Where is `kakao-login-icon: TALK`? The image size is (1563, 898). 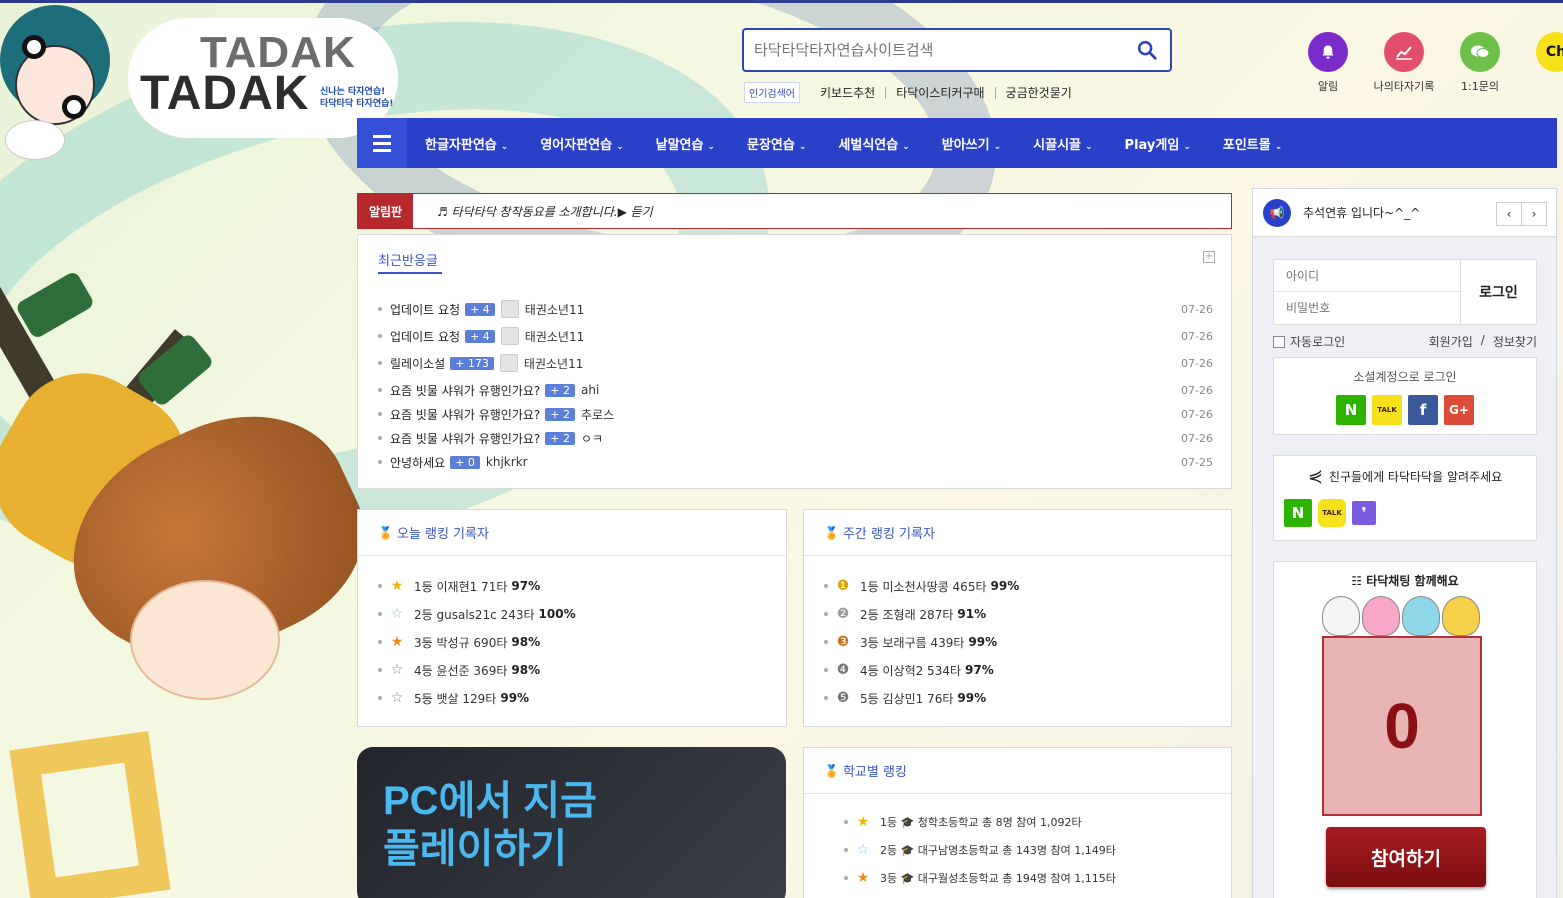 kakao-login-icon: TALK is located at coordinates (1387, 410).